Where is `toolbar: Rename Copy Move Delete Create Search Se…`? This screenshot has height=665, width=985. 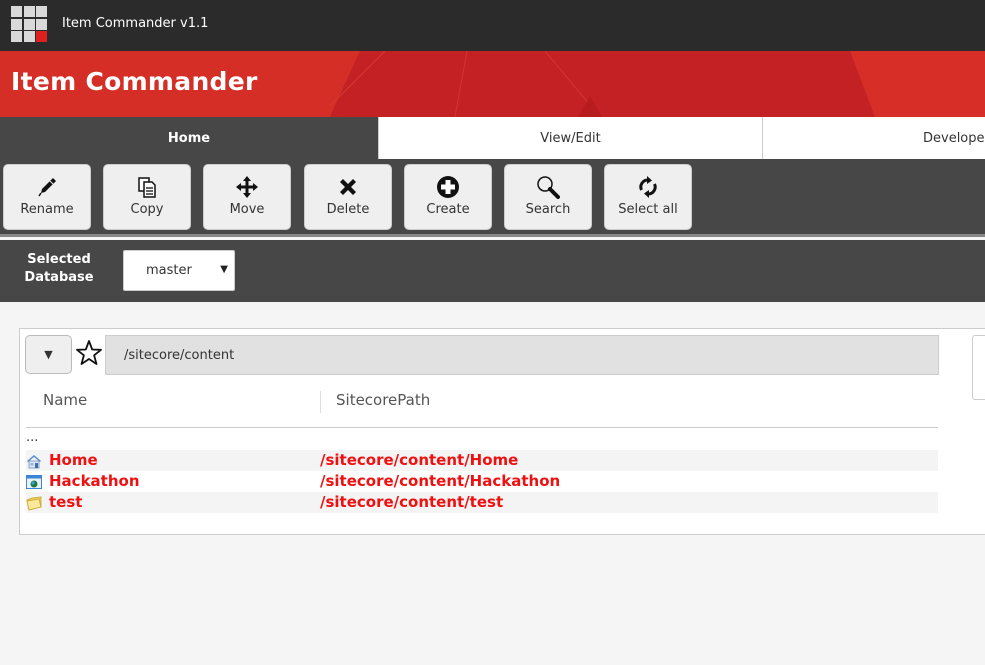 toolbar: Rename Copy Move Delete Create Search Se… is located at coordinates (492, 198).